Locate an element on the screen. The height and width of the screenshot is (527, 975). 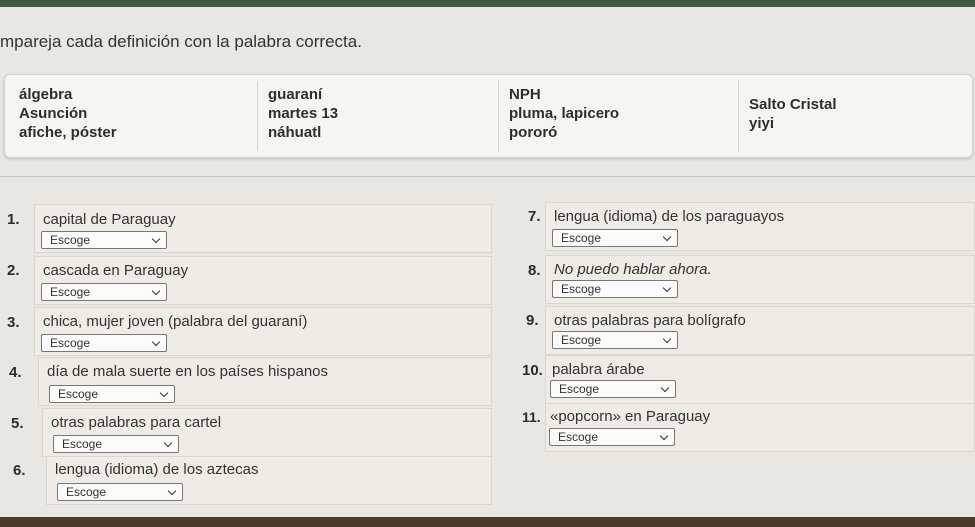
question-number: 6. is located at coordinates (19, 470).